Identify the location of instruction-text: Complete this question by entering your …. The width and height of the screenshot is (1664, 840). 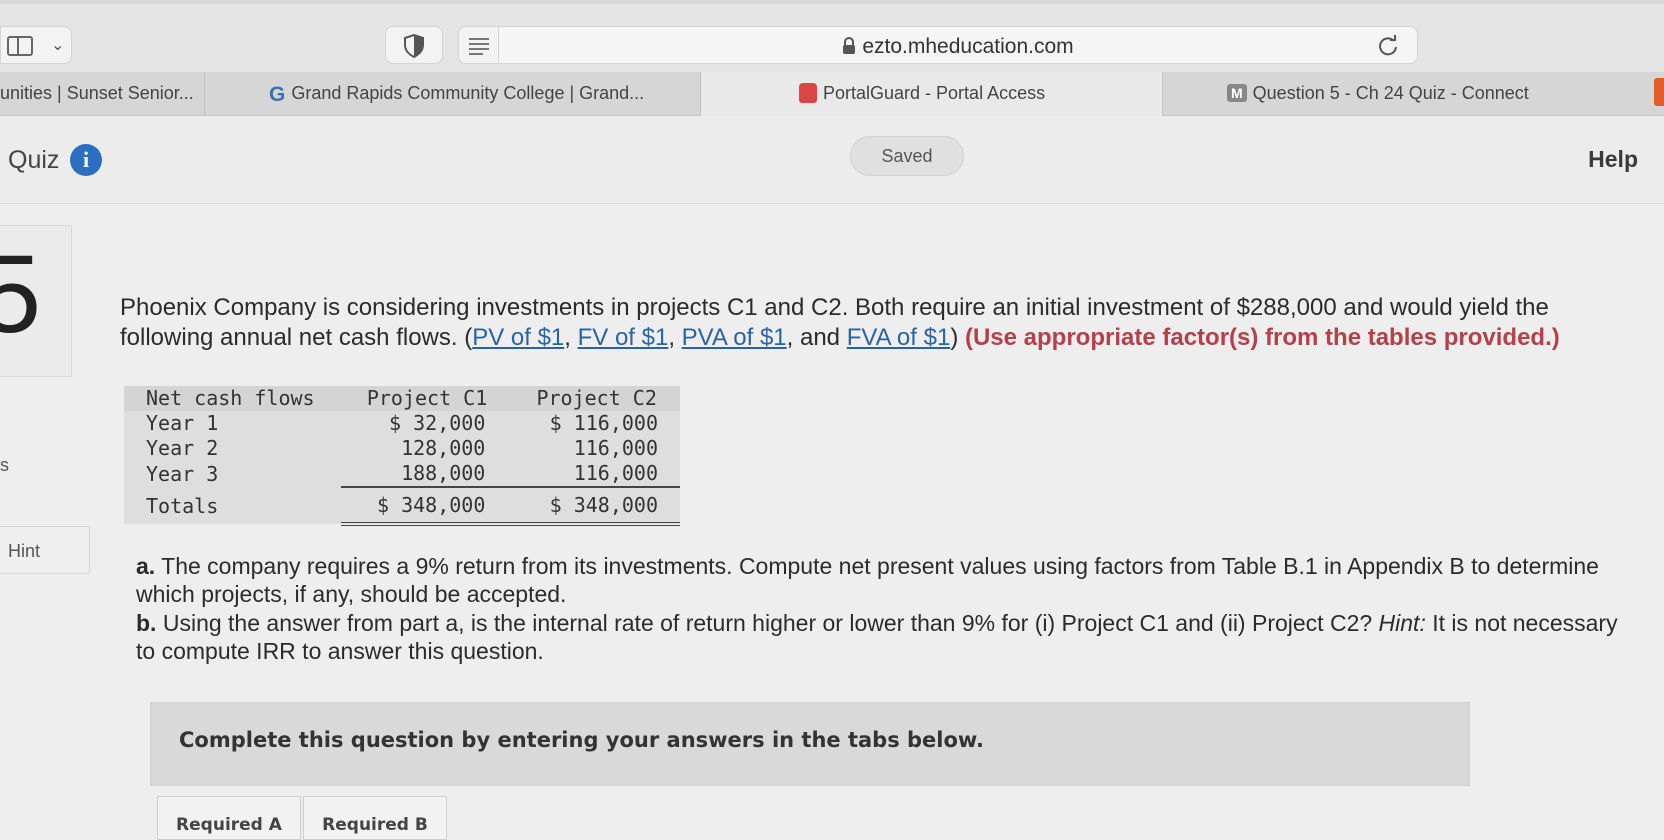
(581, 740).